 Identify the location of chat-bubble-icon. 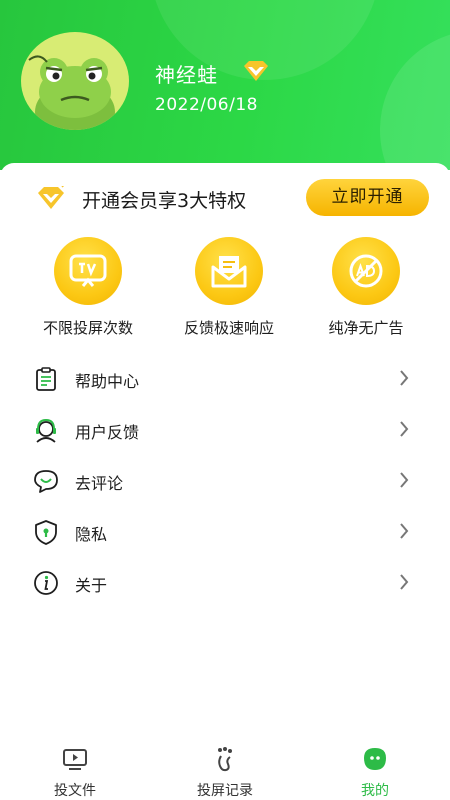
(46, 481).